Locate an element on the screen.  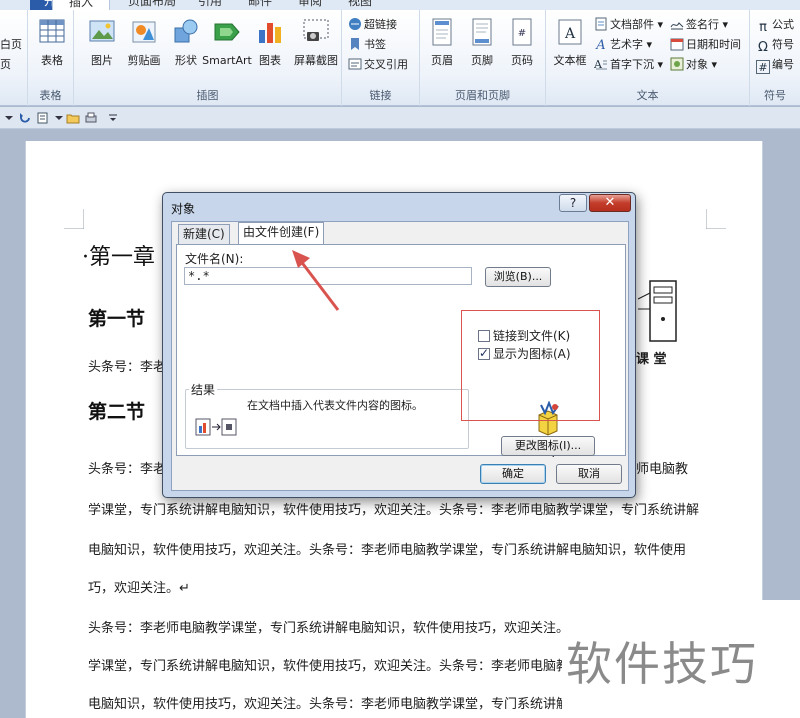
clip-art-icon is located at coordinates (144, 32).